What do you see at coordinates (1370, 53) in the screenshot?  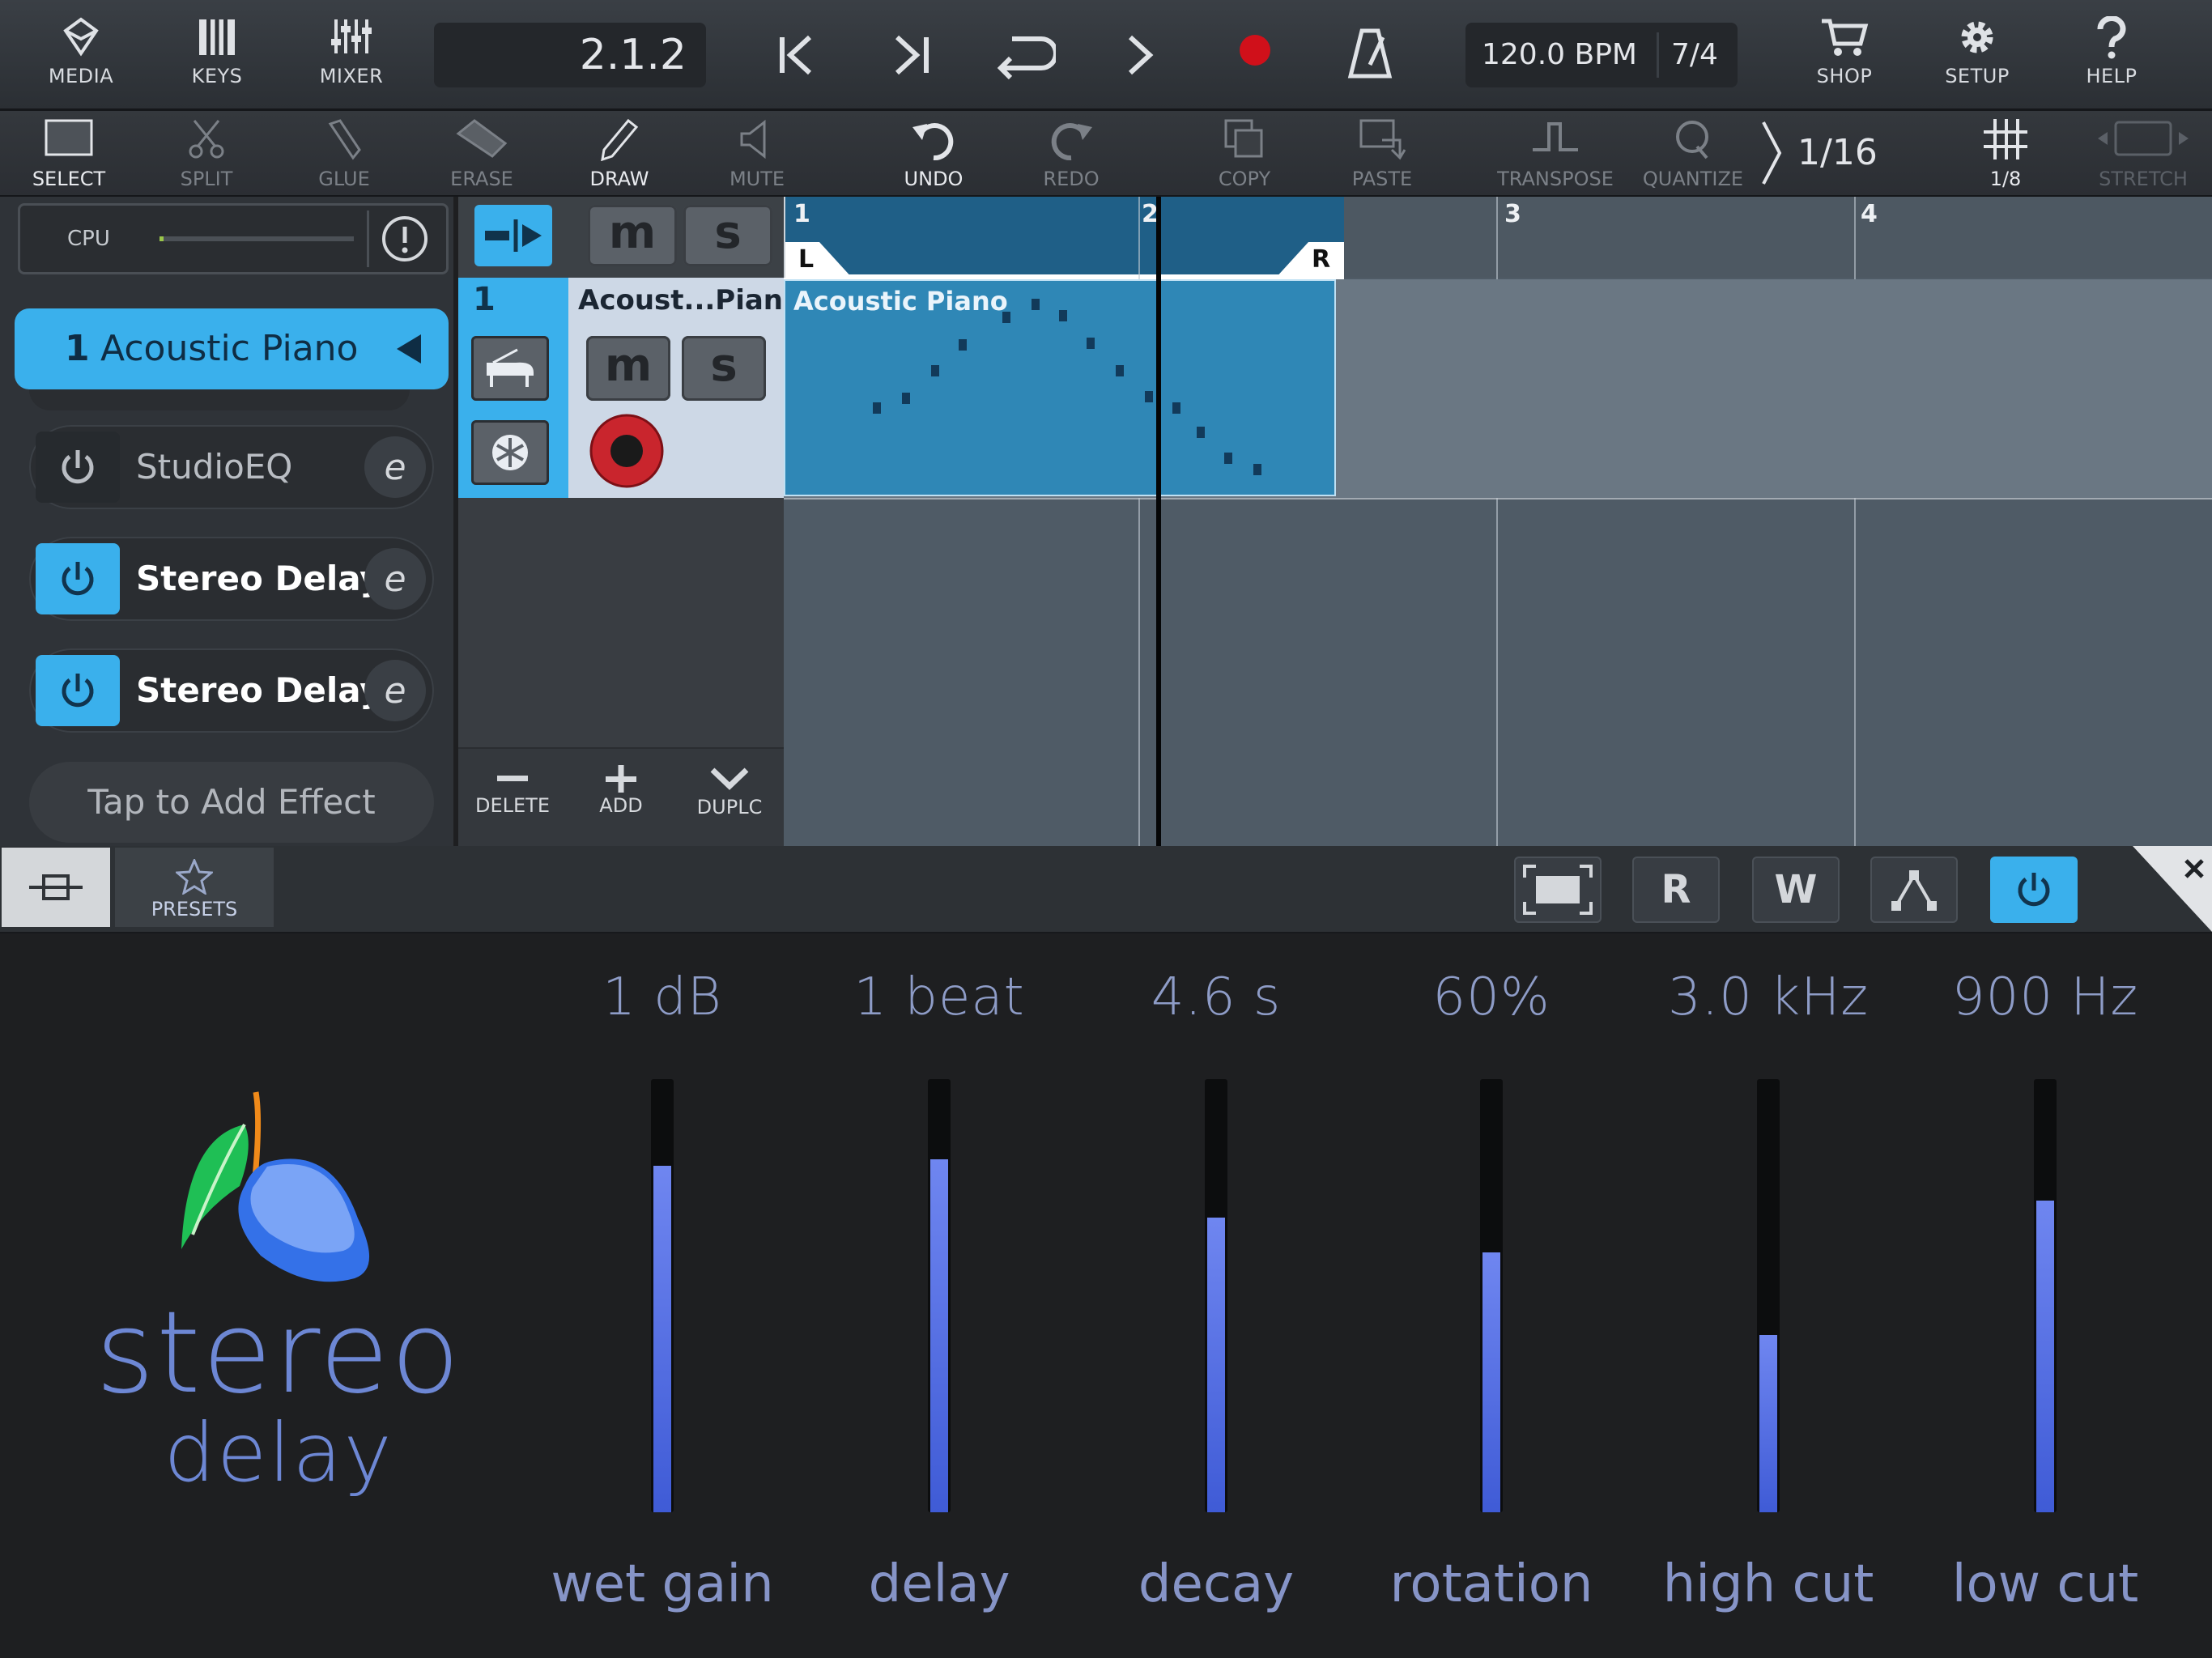 I see `metronome-icon` at bounding box center [1370, 53].